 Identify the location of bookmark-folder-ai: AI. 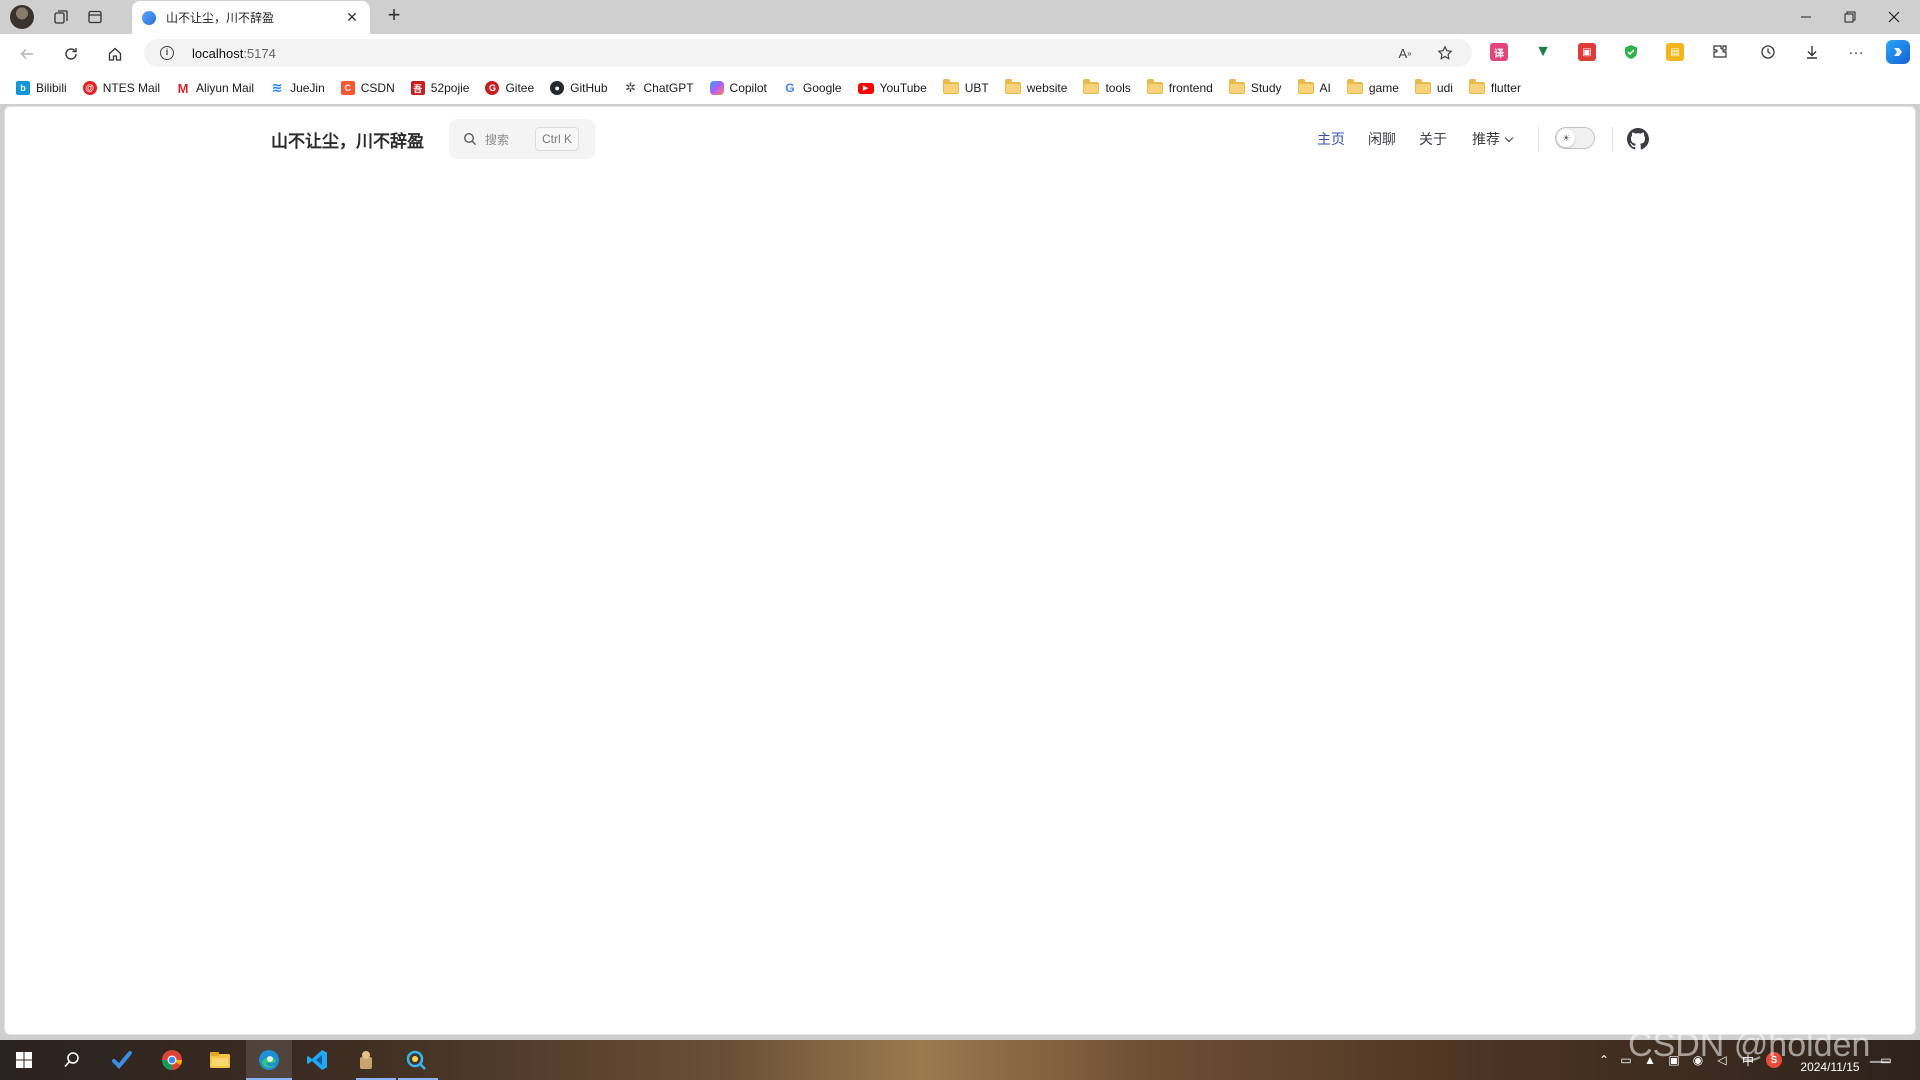
(1314, 88).